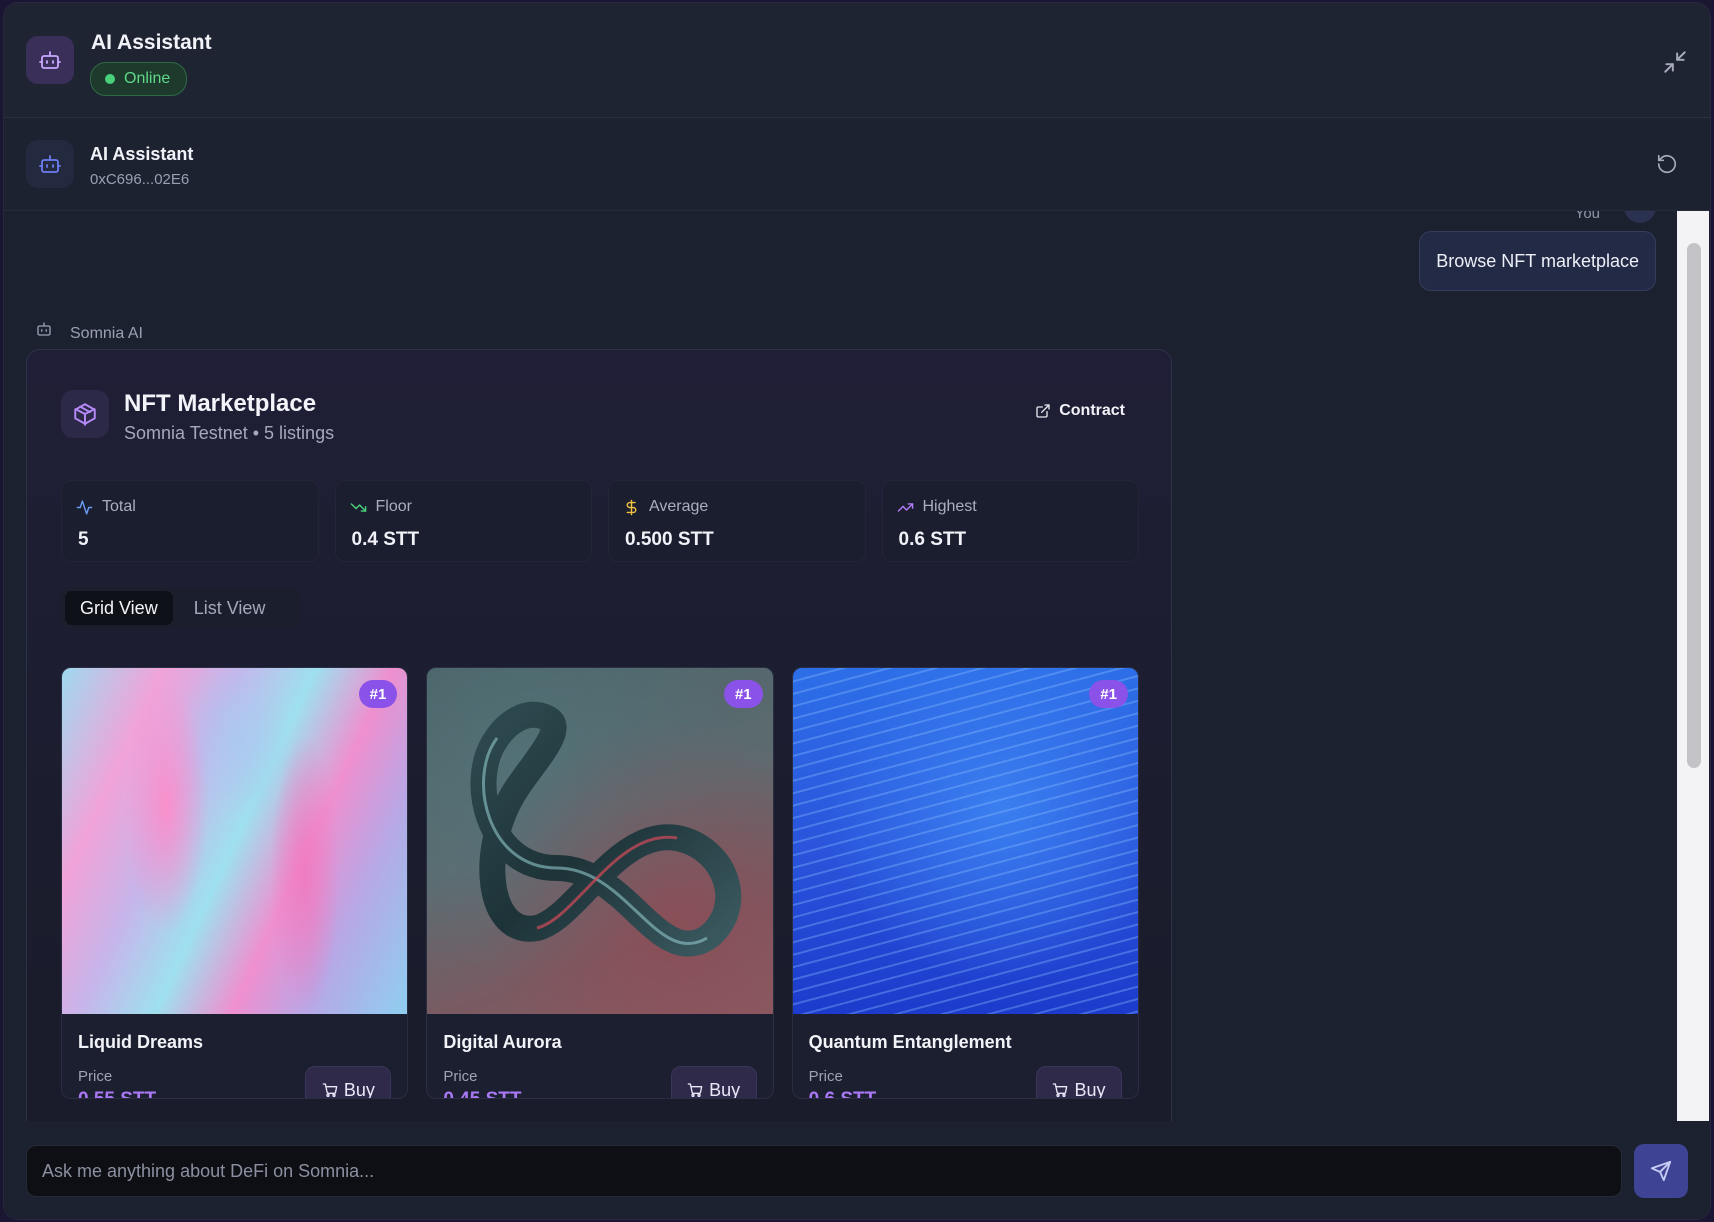 This screenshot has height=1222, width=1714. Describe the element at coordinates (141, 1042) in the screenshot. I see `nft-name: Liquid Dreams` at that location.